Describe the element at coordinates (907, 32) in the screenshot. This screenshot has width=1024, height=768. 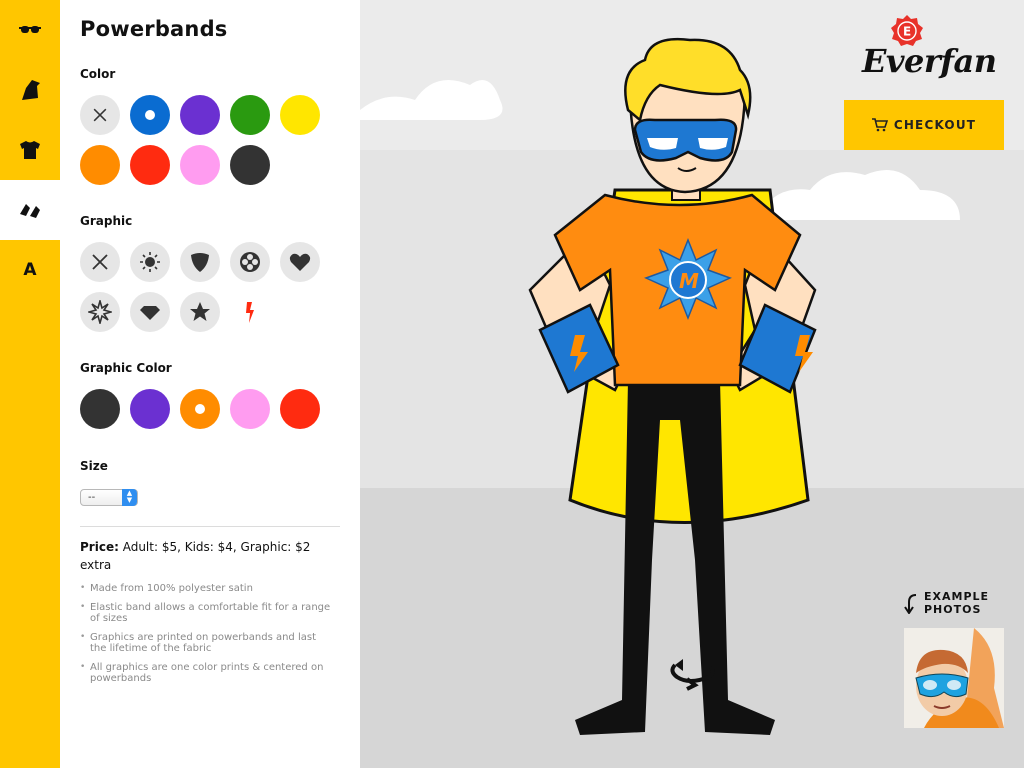
I see `badge-letter: E` at that location.